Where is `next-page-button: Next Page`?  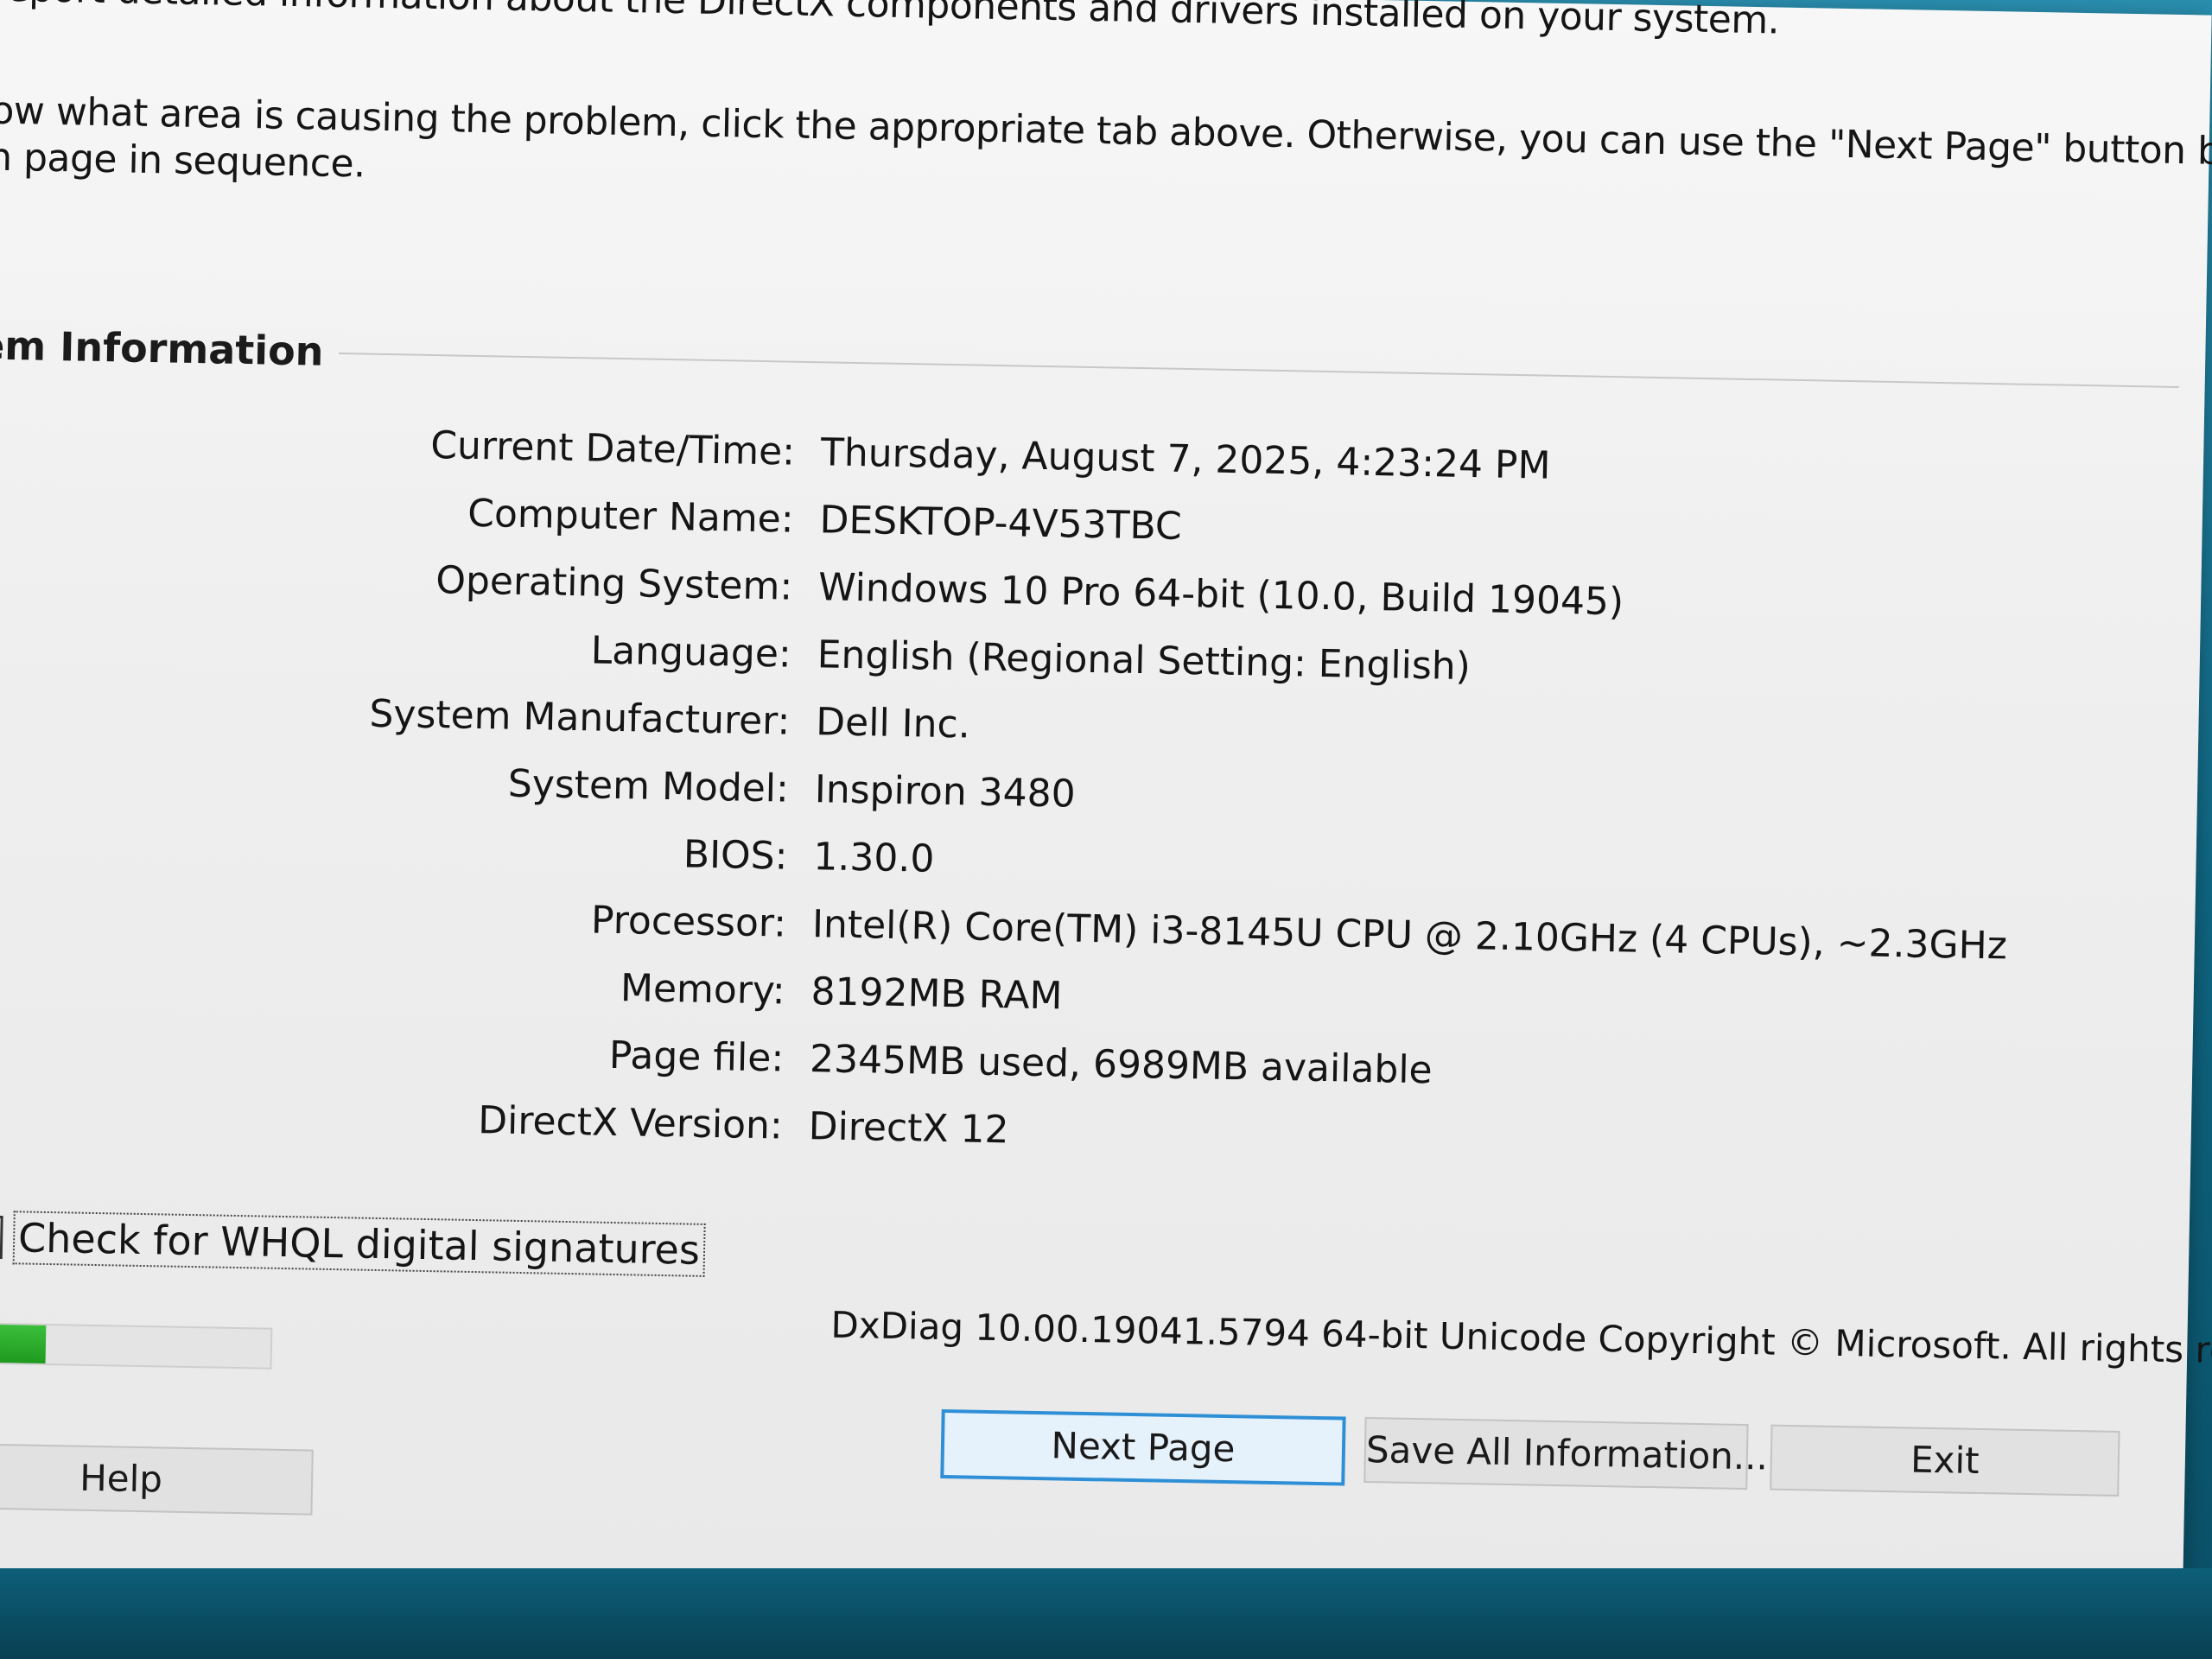
next-page-button: Next Page is located at coordinates (1143, 1447).